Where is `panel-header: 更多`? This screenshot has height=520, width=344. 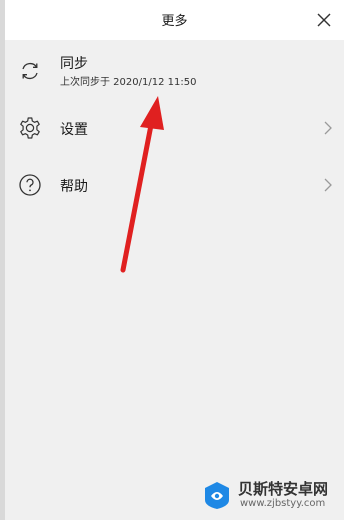 panel-header: 更多 is located at coordinates (174, 20).